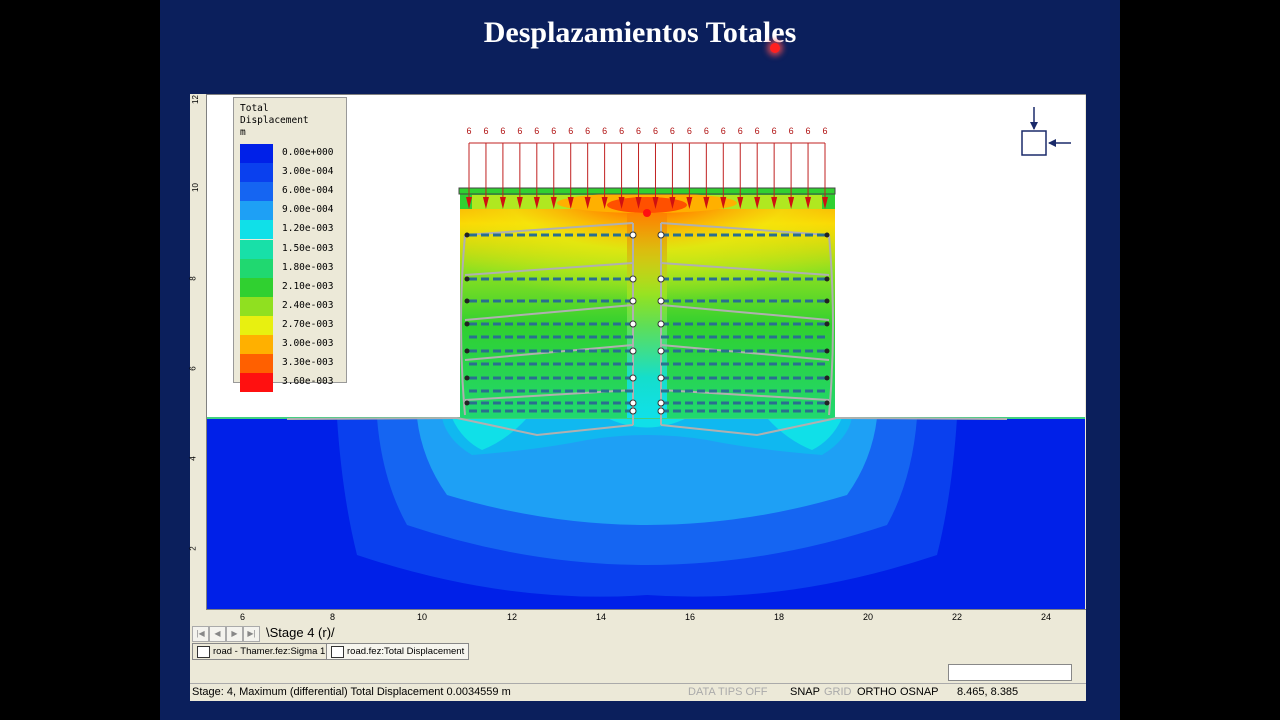 This screenshot has width=1280, height=720. What do you see at coordinates (308, 229) in the screenshot?
I see `legend-label: 1.20e-003` at bounding box center [308, 229].